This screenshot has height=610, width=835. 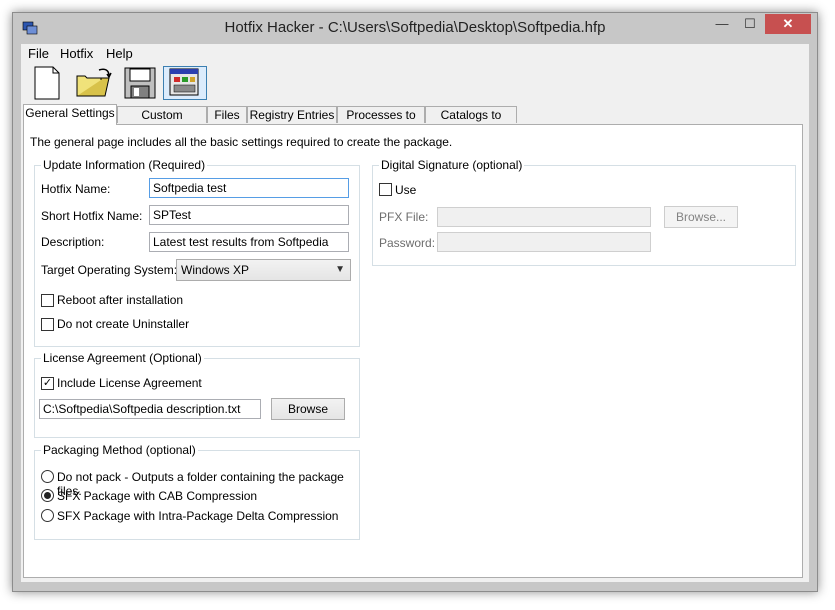 I want to click on hotfix-name-label: Hotfix Name:, so click(x=76, y=189).